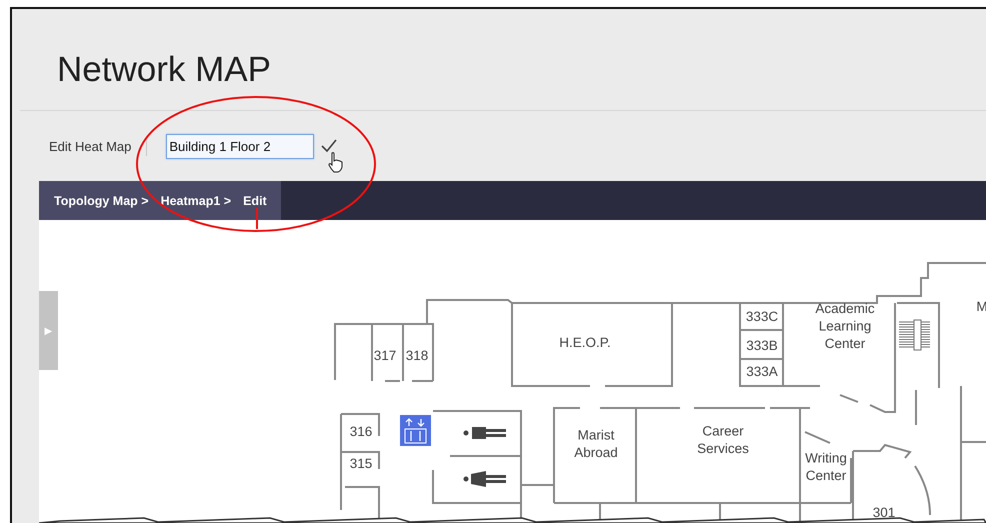  I want to click on room-label: Writing Center, so click(826, 466).